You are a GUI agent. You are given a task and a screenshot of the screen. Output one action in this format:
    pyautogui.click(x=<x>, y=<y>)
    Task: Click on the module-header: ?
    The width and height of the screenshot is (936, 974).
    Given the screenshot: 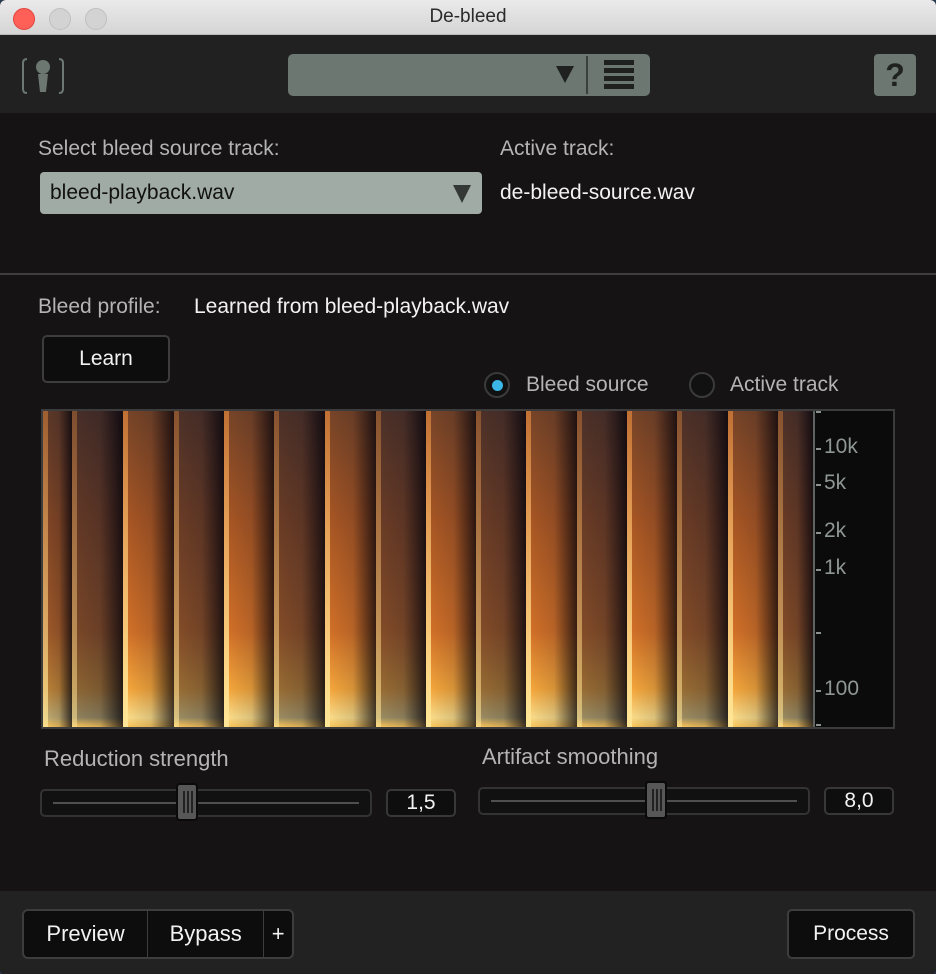 What is the action you would take?
    pyautogui.click(x=468, y=74)
    